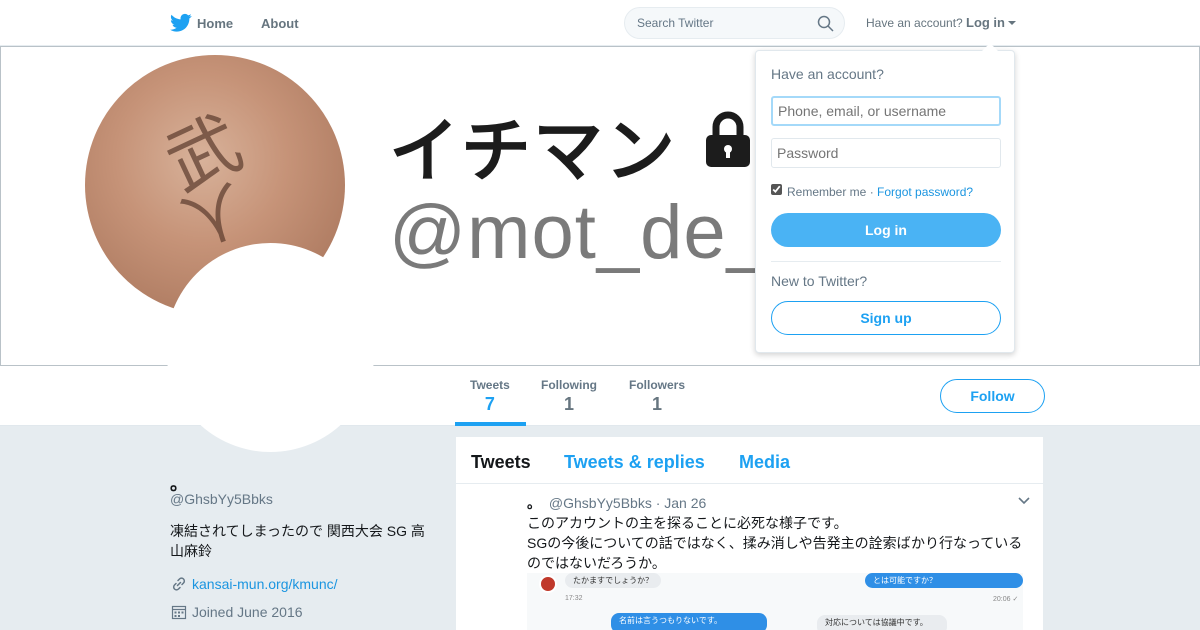 The image size is (1200, 630). What do you see at coordinates (501, 462) in the screenshot?
I see `tab-tweets: Tweets` at bounding box center [501, 462].